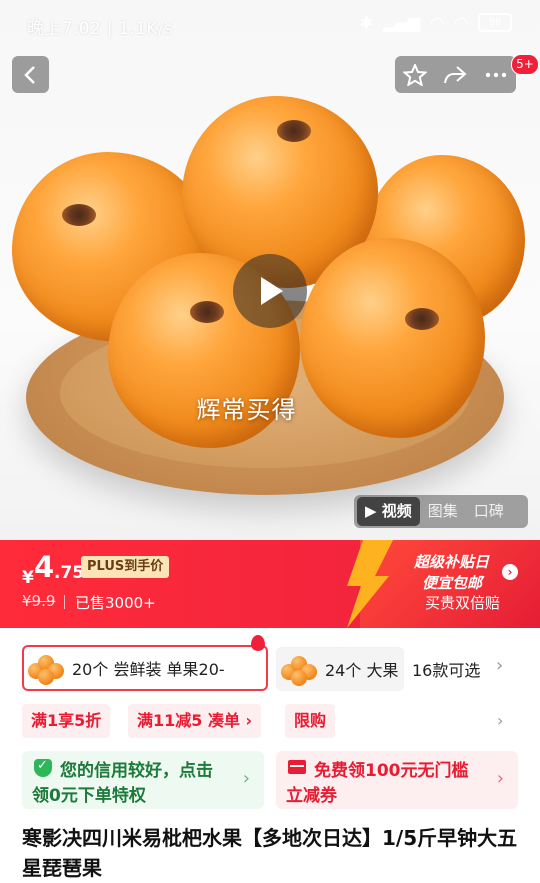 The width and height of the screenshot is (540, 883). What do you see at coordinates (258, 643) in the screenshot?
I see `hot-flame-icon` at bounding box center [258, 643].